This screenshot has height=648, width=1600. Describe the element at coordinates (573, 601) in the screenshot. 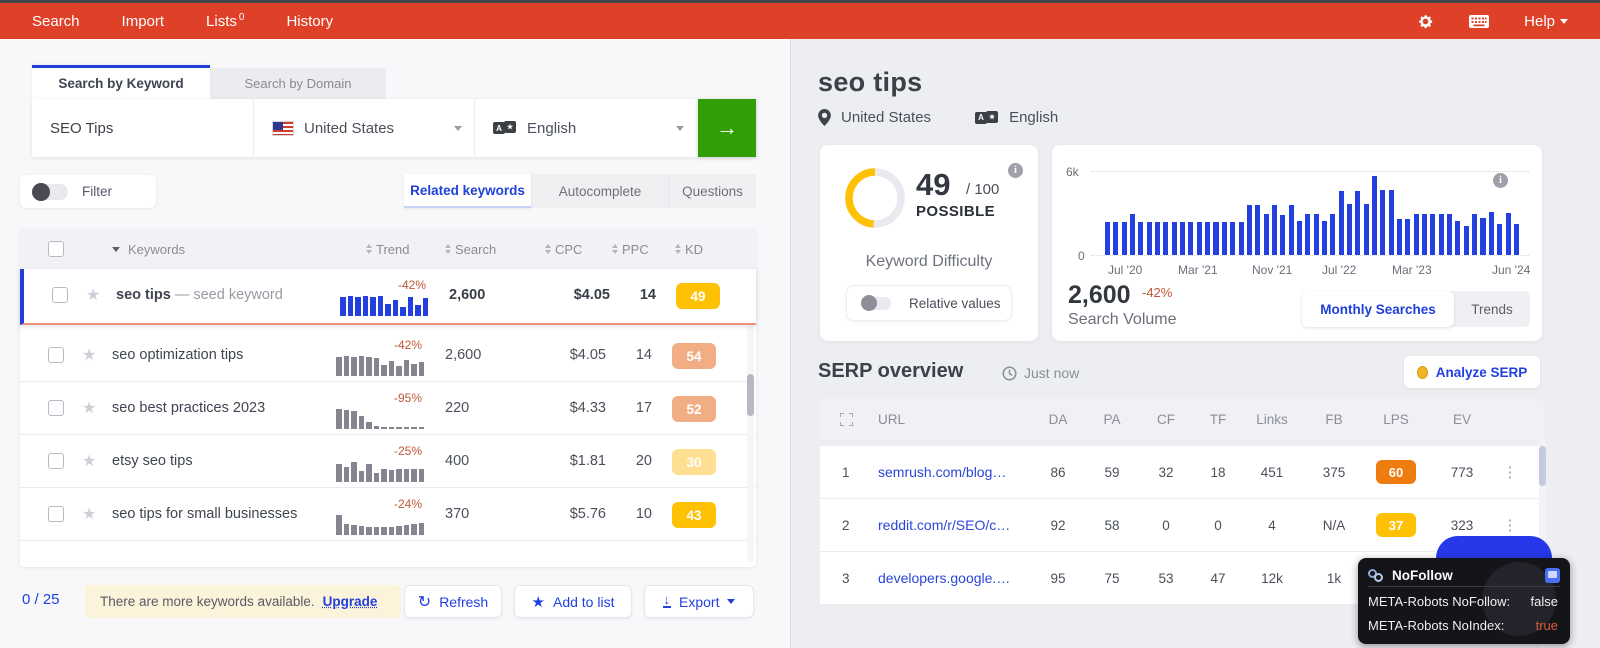

I see `add-to-list-button: ★ Add to list` at that location.